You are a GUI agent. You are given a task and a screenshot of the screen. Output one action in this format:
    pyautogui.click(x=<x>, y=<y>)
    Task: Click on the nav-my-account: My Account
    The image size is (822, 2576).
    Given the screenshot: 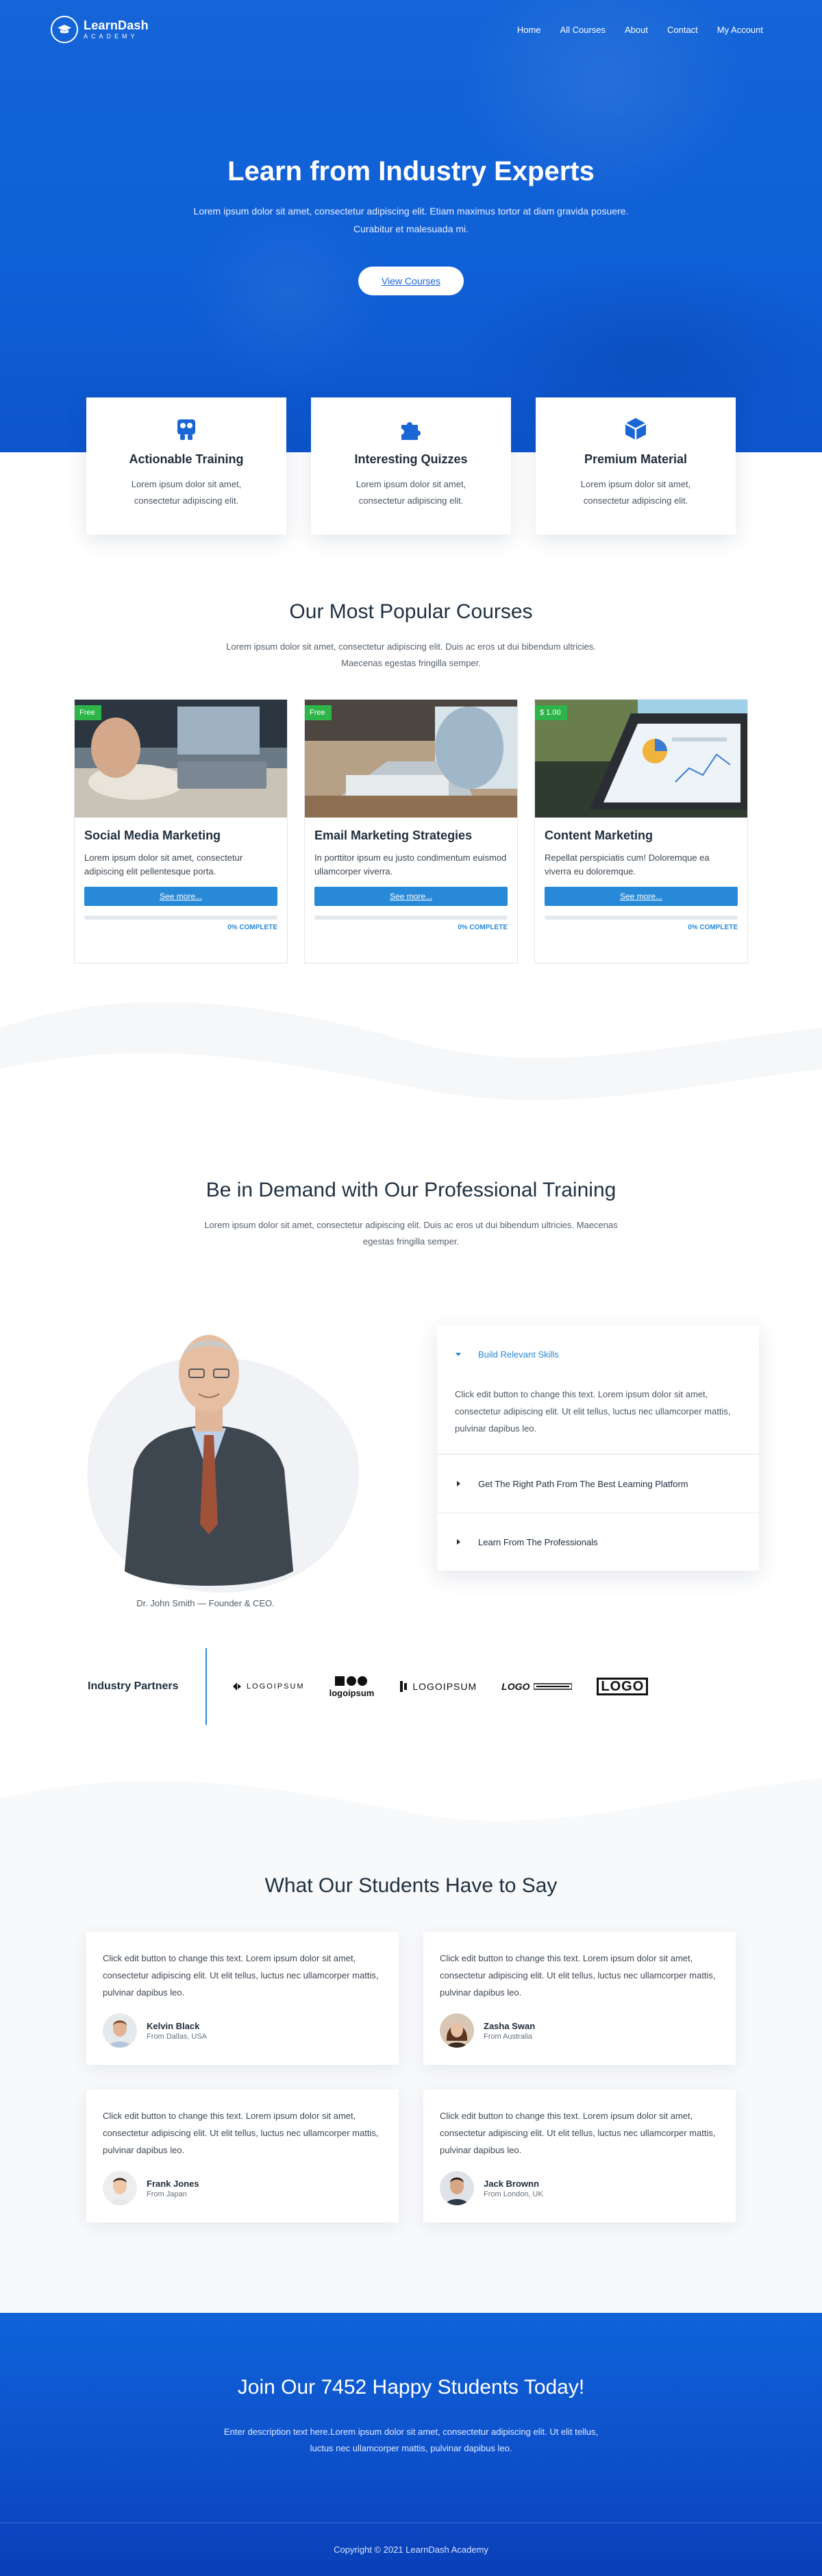 What is the action you would take?
    pyautogui.click(x=740, y=30)
    